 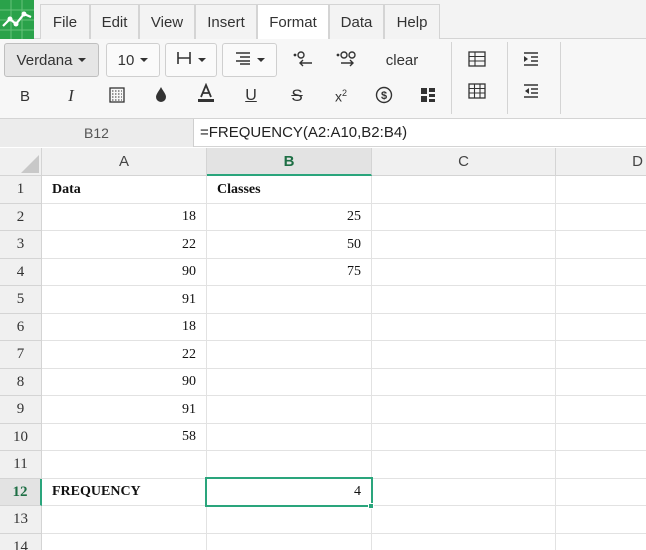 I want to click on text-color-button, so click(x=206, y=94).